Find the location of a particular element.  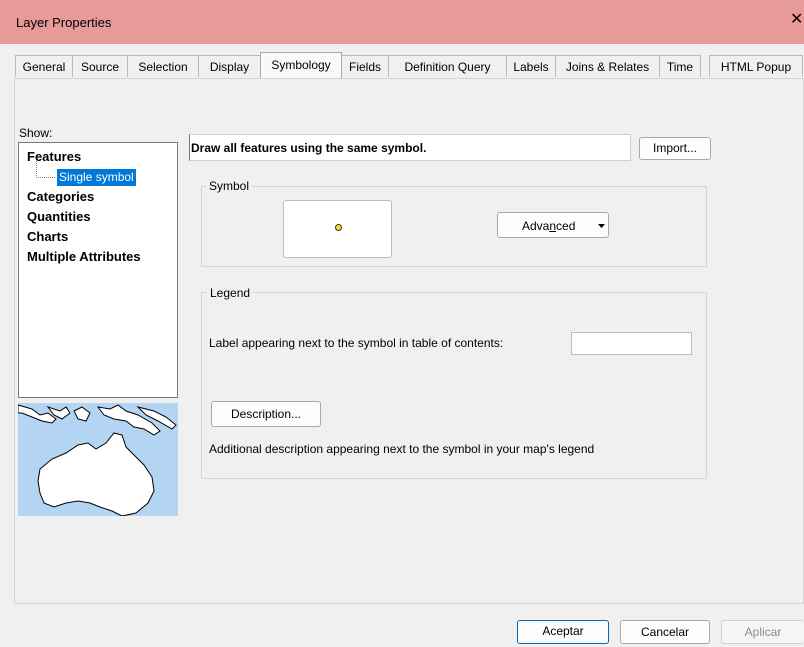

tab-joins-relates: Joins & Relates is located at coordinates (607, 66).